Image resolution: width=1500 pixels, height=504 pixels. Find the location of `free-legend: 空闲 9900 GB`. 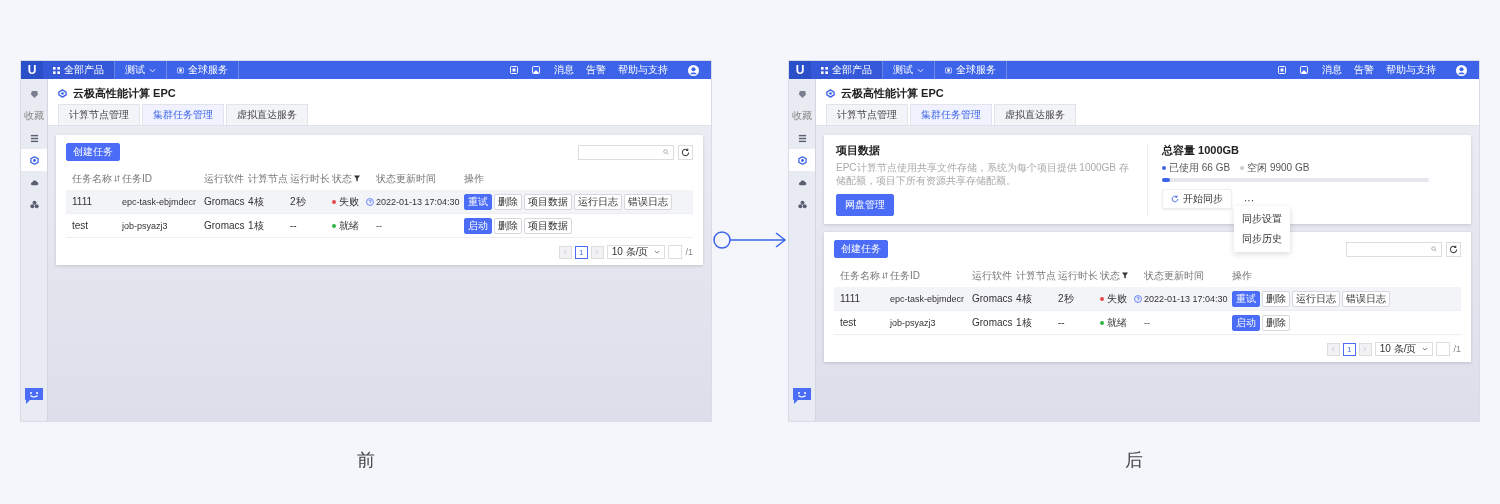

free-legend: 空闲 9900 GB is located at coordinates (1275, 168).